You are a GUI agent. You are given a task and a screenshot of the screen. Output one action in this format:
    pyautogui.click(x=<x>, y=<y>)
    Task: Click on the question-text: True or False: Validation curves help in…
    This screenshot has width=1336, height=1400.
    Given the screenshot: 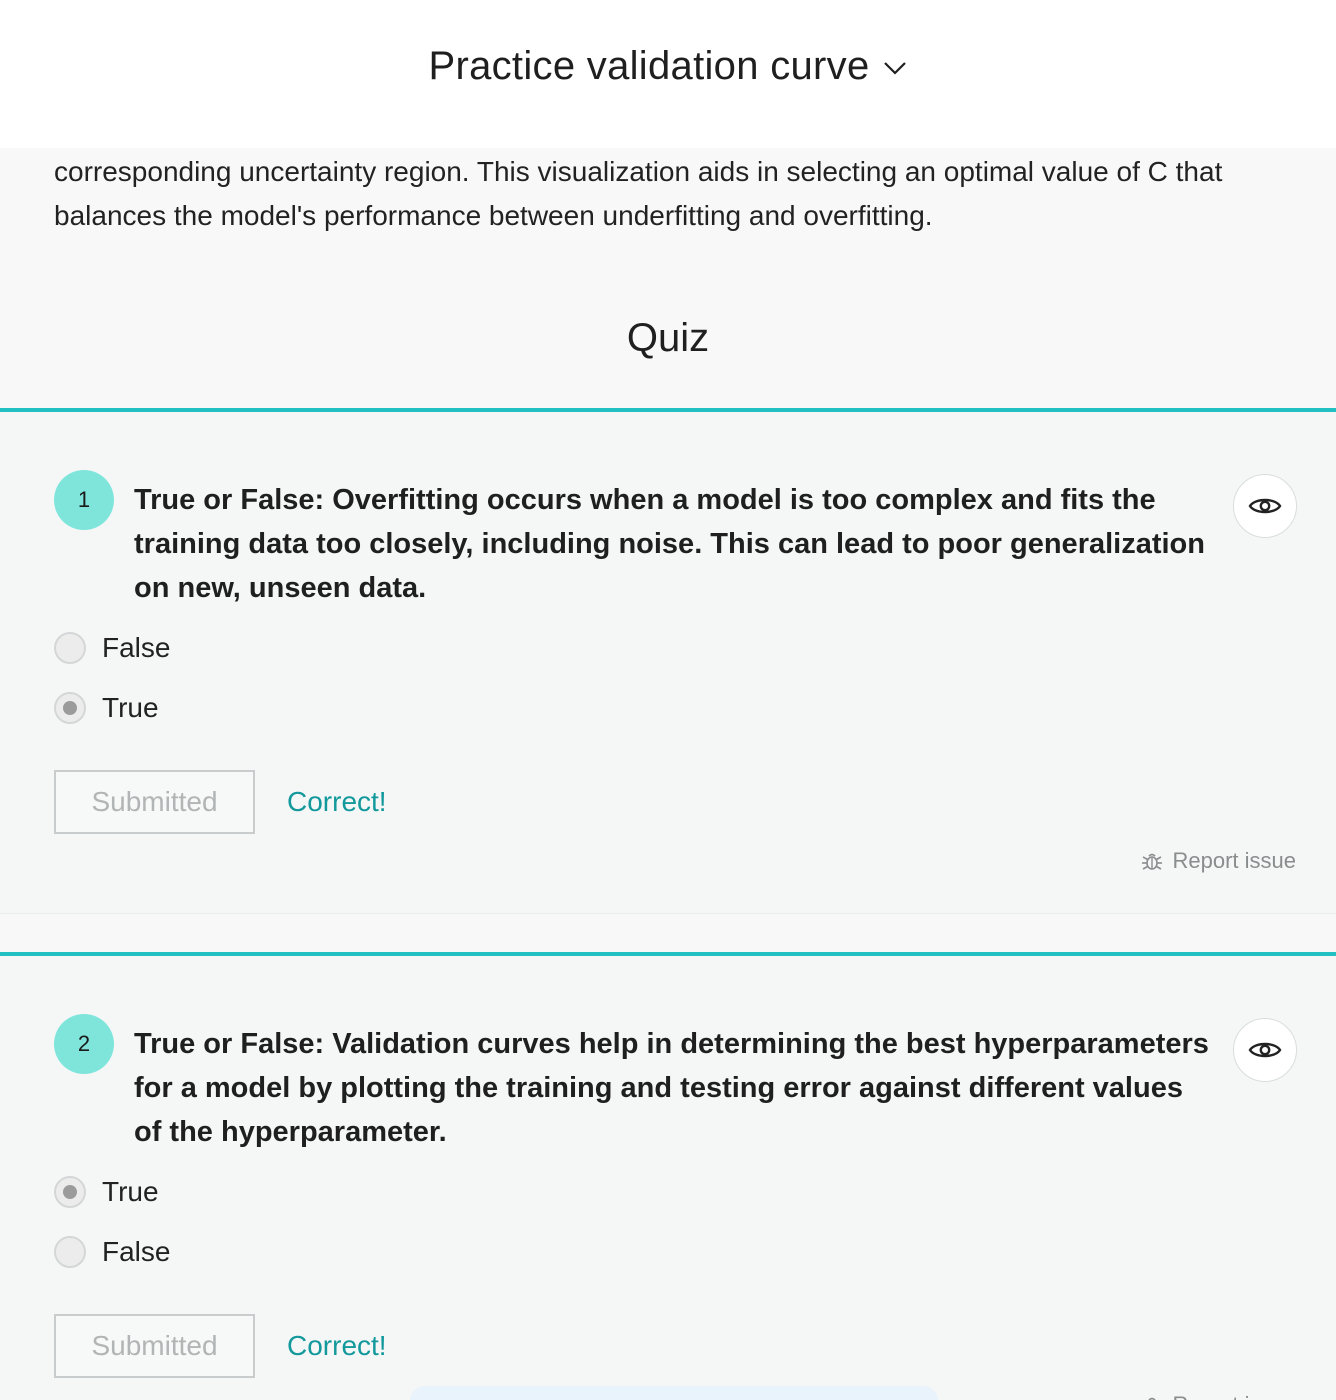 What is the action you would take?
    pyautogui.click(x=671, y=1088)
    